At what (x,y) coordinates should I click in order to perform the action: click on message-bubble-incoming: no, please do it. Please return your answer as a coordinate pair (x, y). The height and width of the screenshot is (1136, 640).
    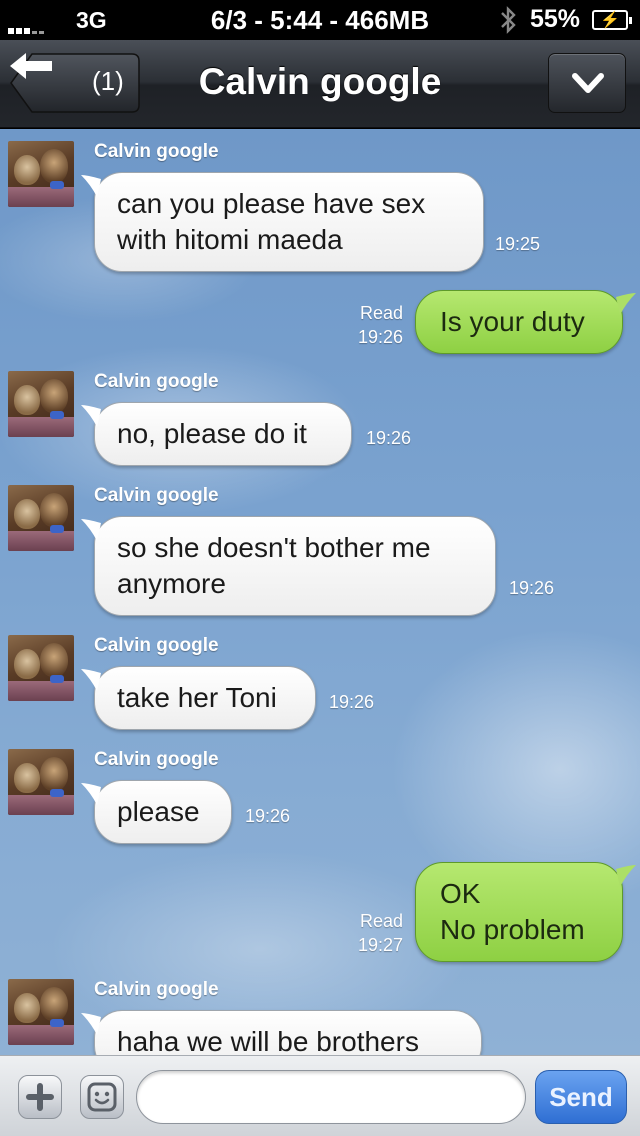
    Looking at the image, I should click on (216, 434).